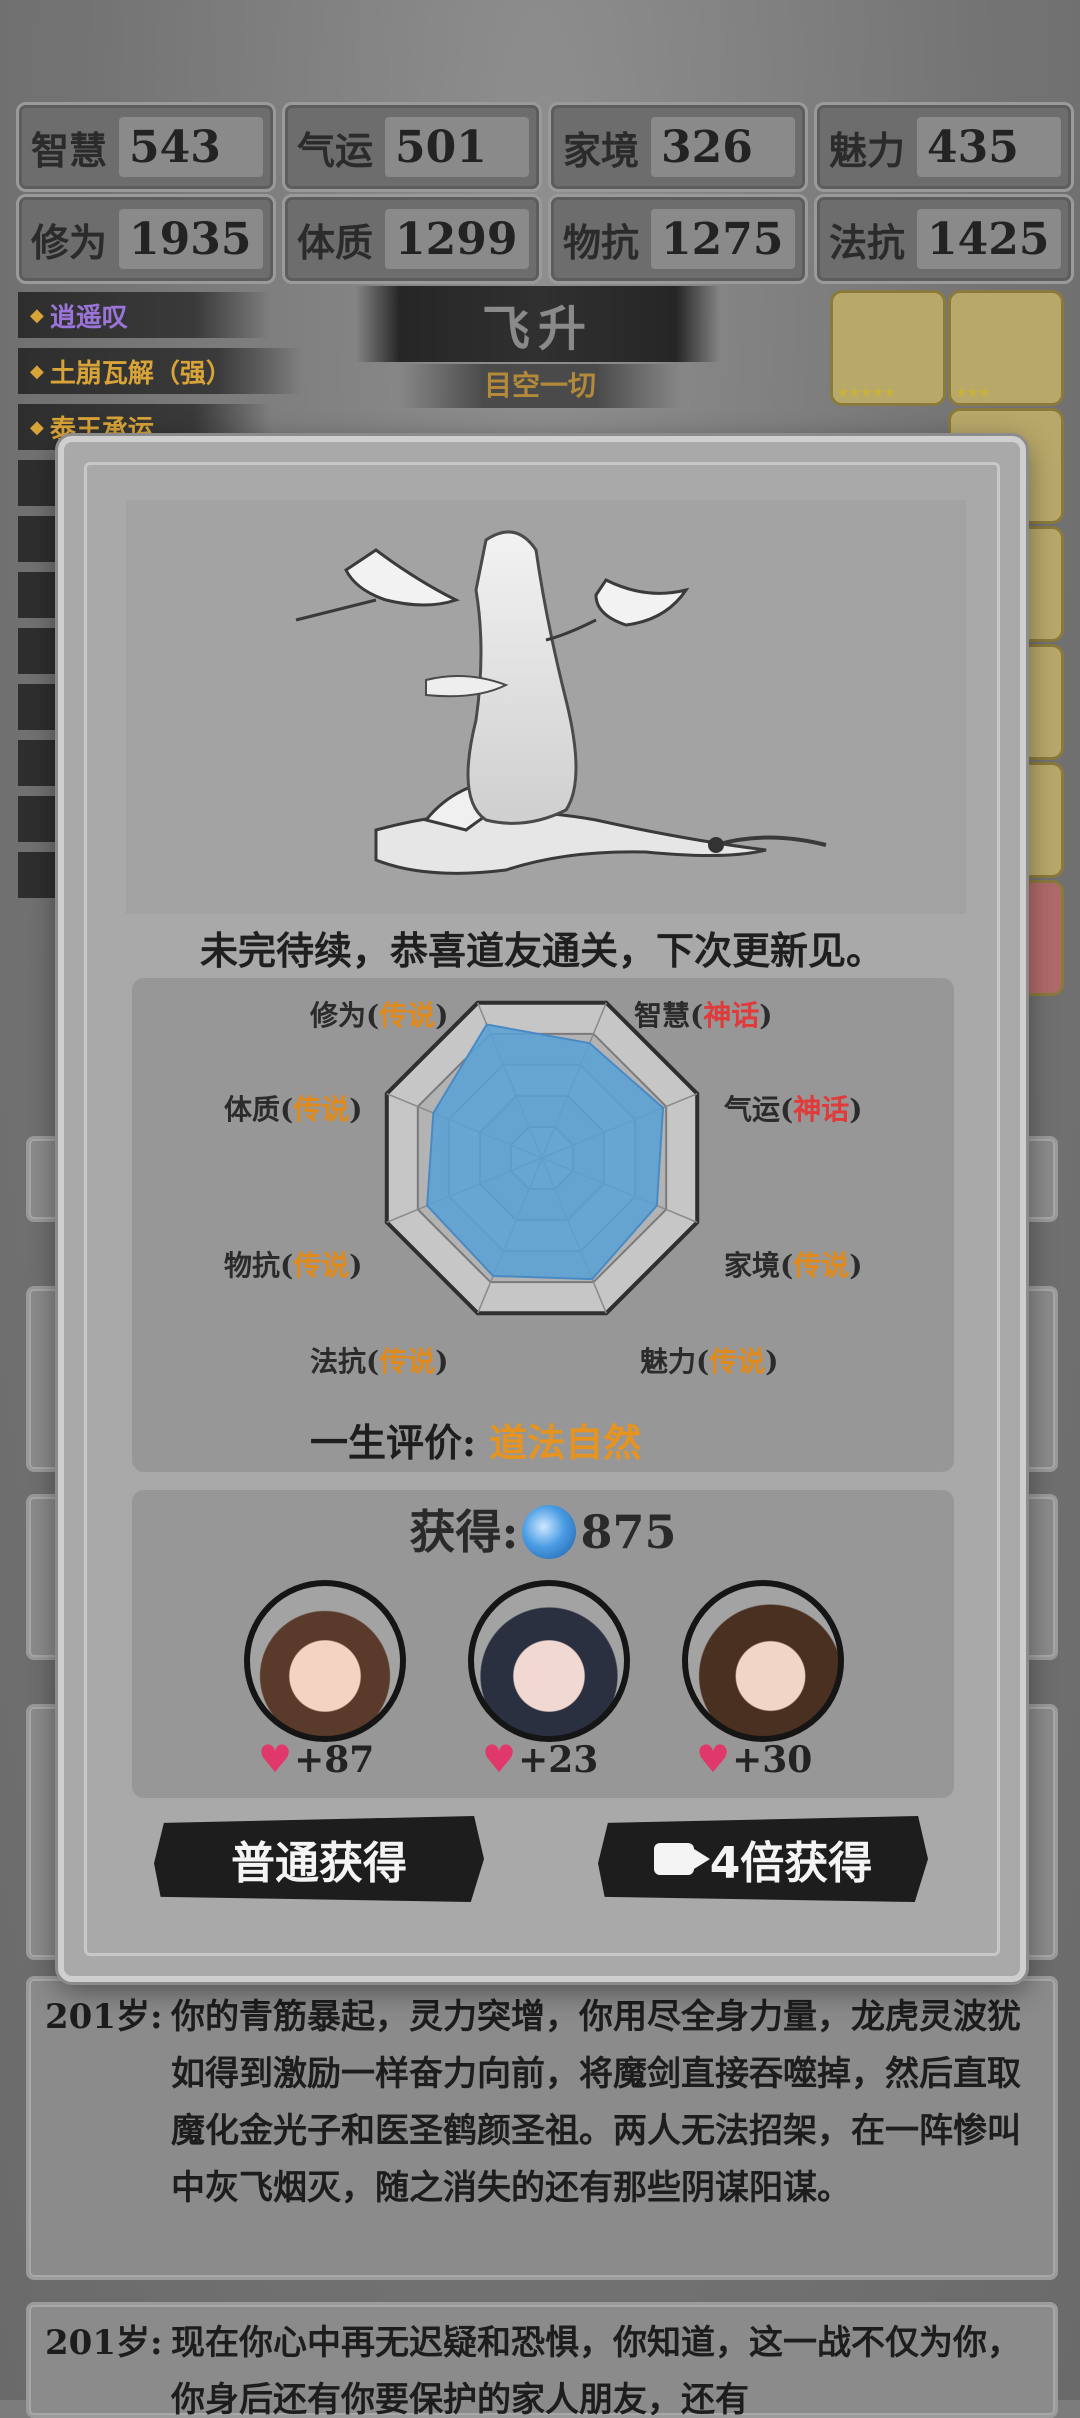  What do you see at coordinates (668, 1361) in the screenshot?
I see `attribute-name: 魅力` at bounding box center [668, 1361].